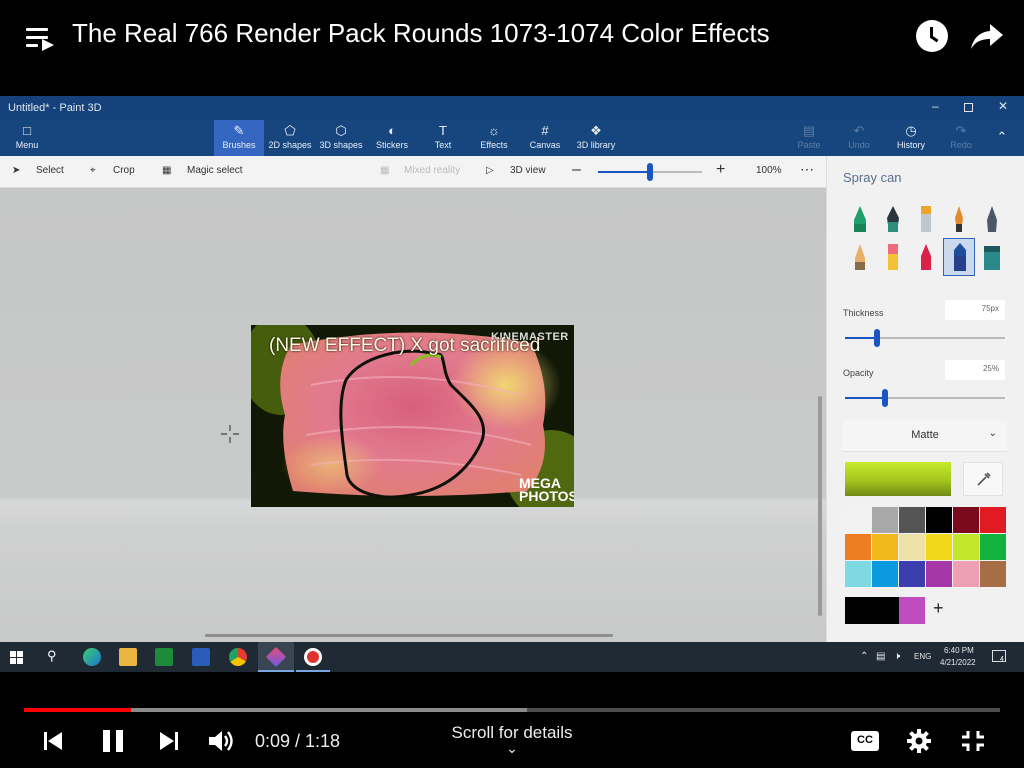  What do you see at coordinates (860, 257) in the screenshot?
I see `pencil-icon` at bounding box center [860, 257].